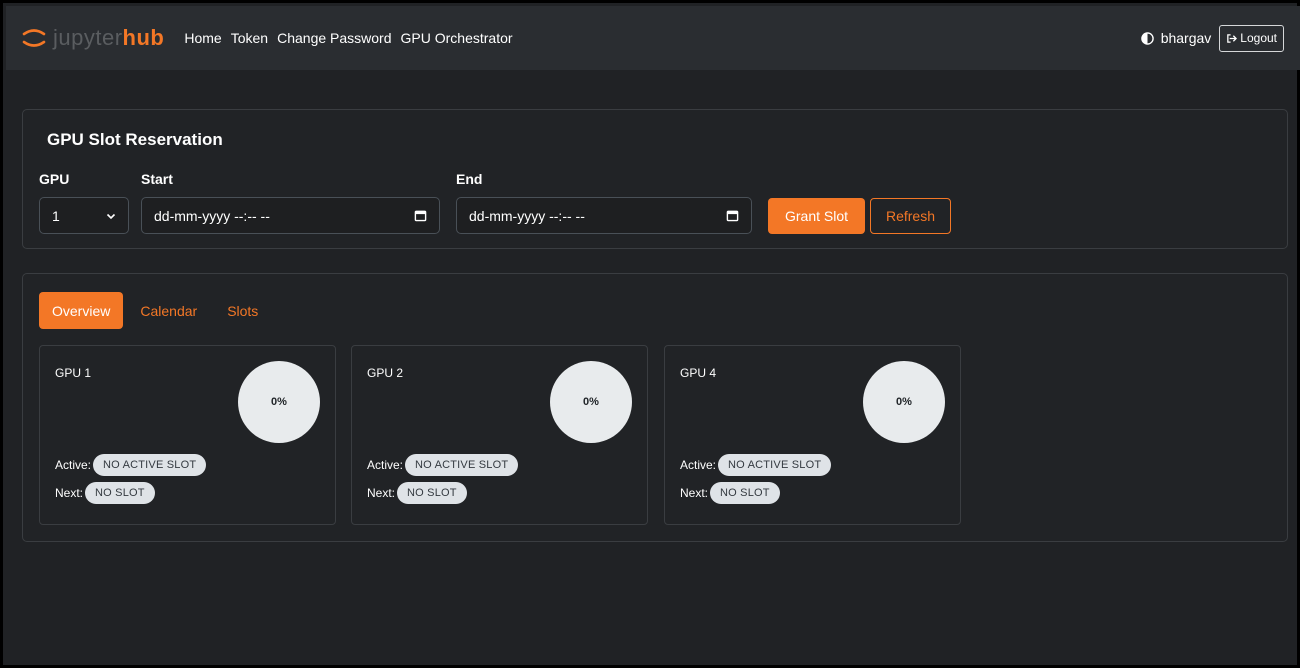  I want to click on brand: jupyterhub, so click(92, 38).